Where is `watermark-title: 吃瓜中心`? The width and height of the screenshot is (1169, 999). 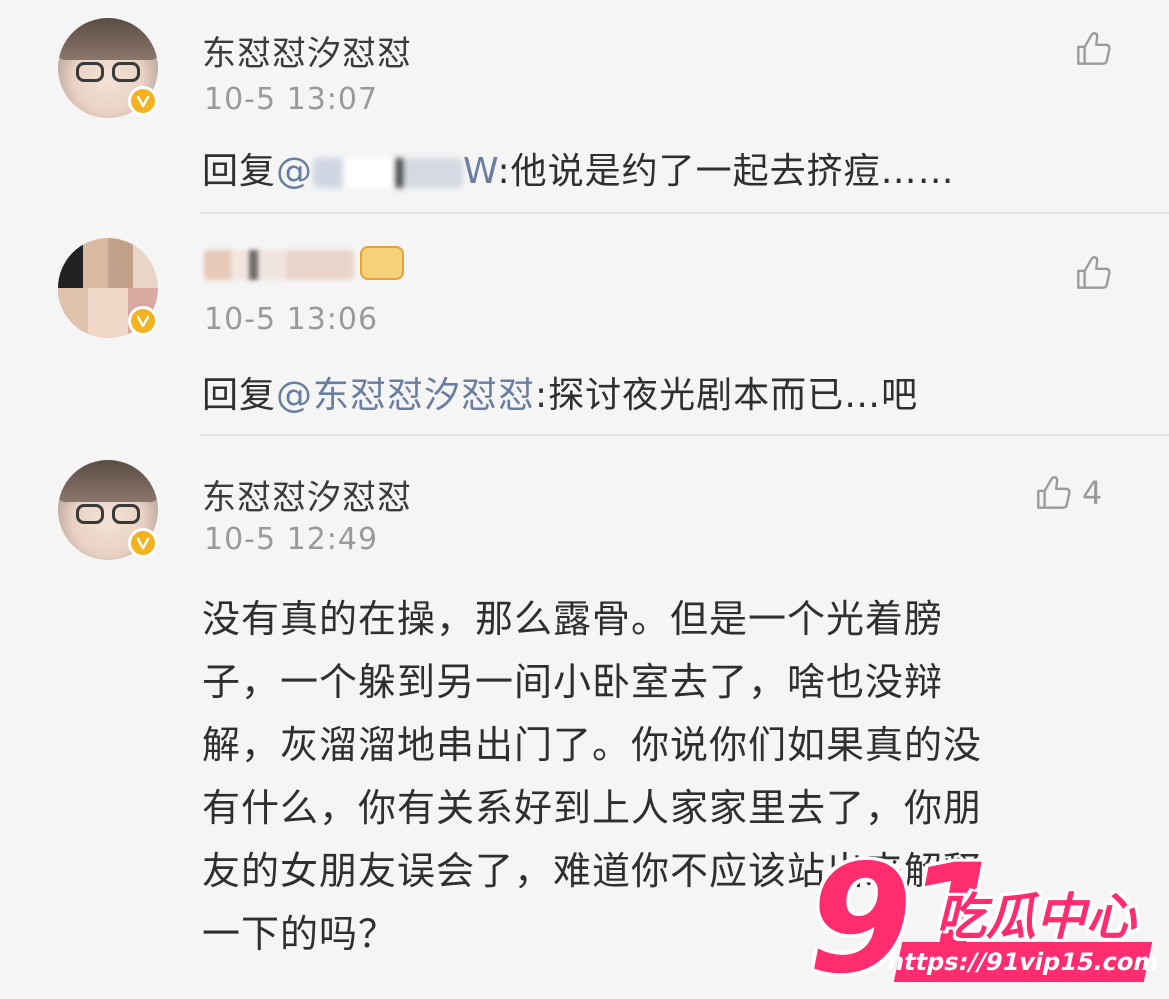
watermark-title: 吃瓜中心 is located at coordinates (1036, 917).